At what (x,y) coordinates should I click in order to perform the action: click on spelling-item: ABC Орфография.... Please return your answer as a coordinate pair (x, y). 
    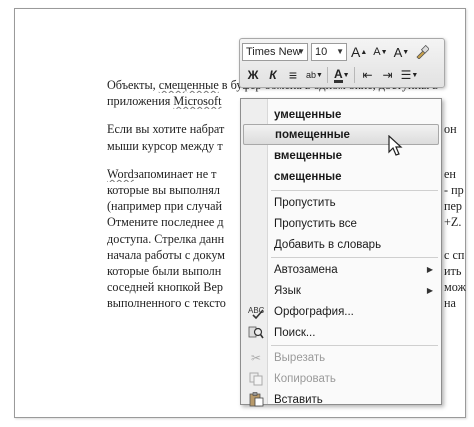
    Looking at the image, I should click on (341, 311).